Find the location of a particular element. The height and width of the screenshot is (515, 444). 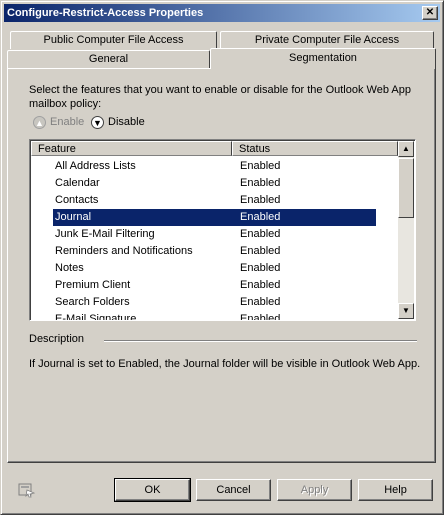

disable-label: Disable is located at coordinates (126, 122).